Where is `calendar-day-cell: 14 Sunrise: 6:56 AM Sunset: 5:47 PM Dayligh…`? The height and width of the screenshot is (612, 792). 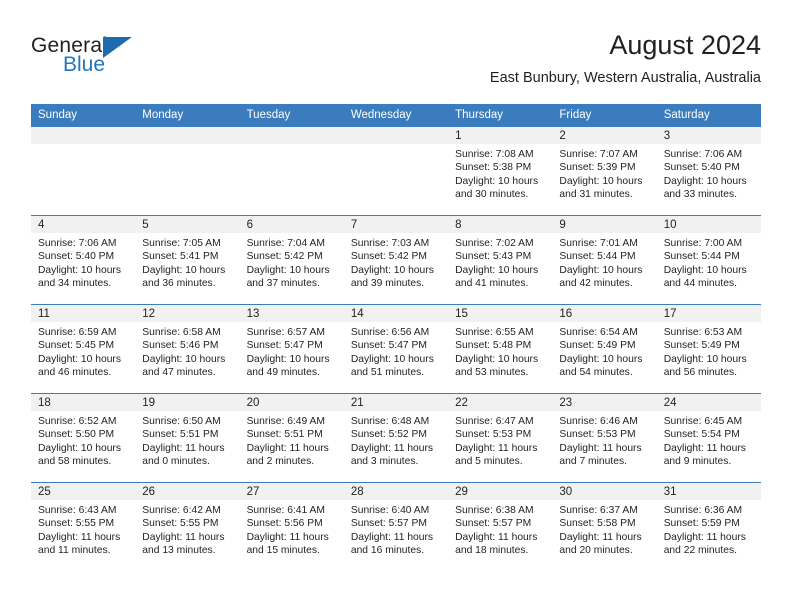
calendar-day-cell: 14 Sunrise: 6:56 AM Sunset: 5:47 PM Dayligh… is located at coordinates (396, 349).